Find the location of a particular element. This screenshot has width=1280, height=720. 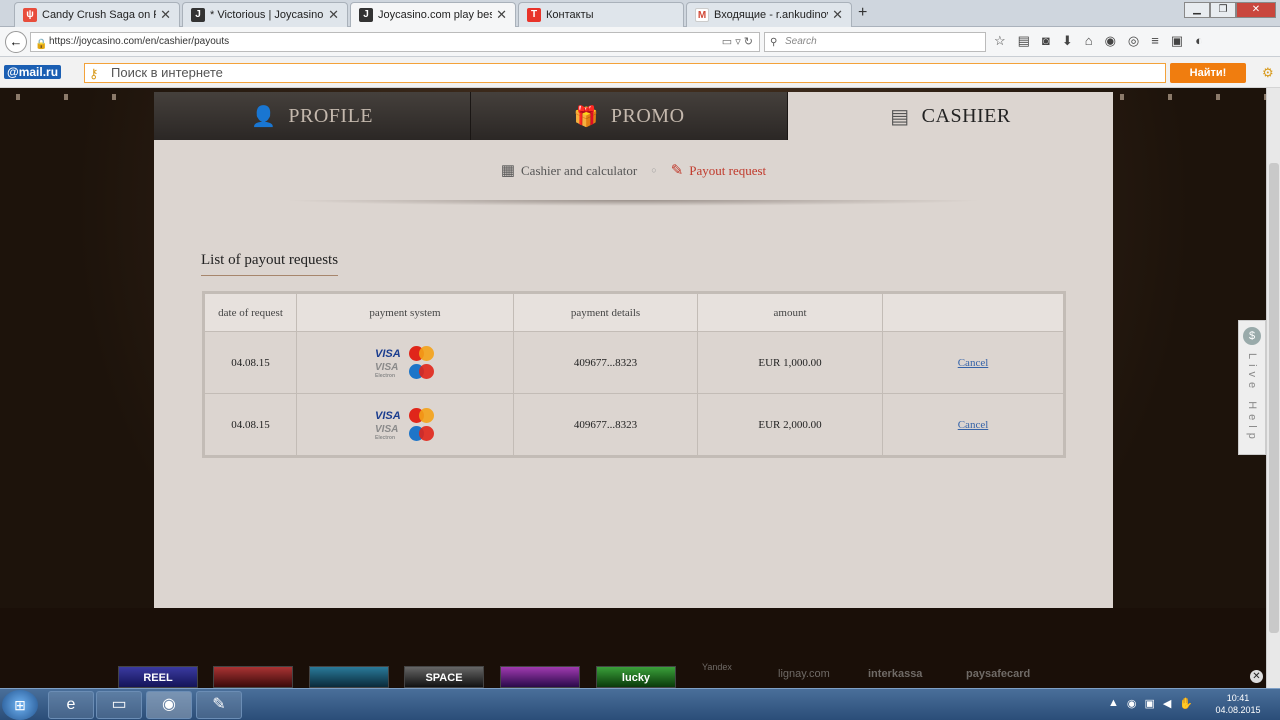

divider is located at coordinates (633, 203).